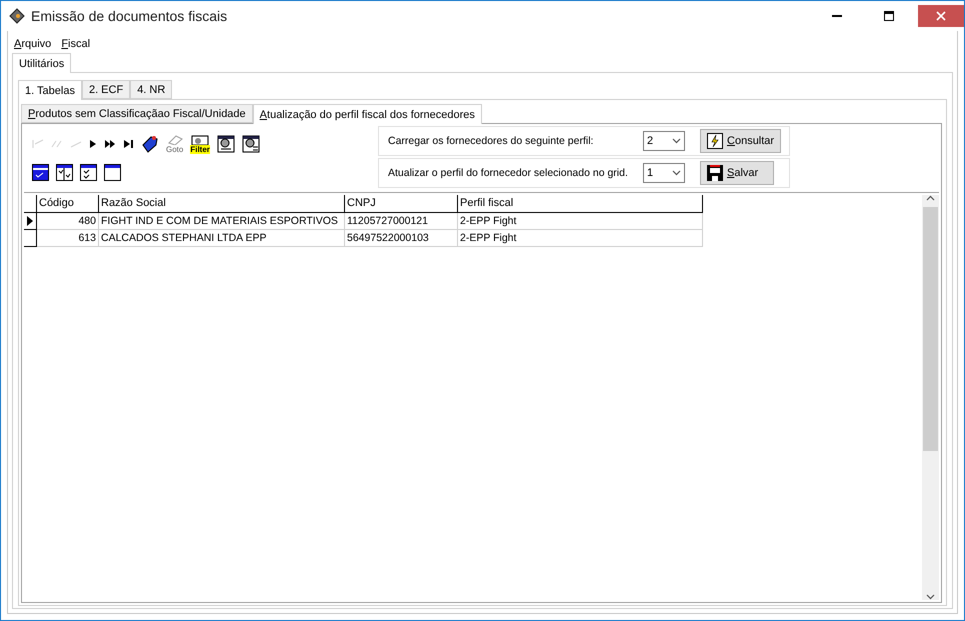  Describe the element at coordinates (68, 238) in the screenshot. I see `table-cell: 613` at that location.